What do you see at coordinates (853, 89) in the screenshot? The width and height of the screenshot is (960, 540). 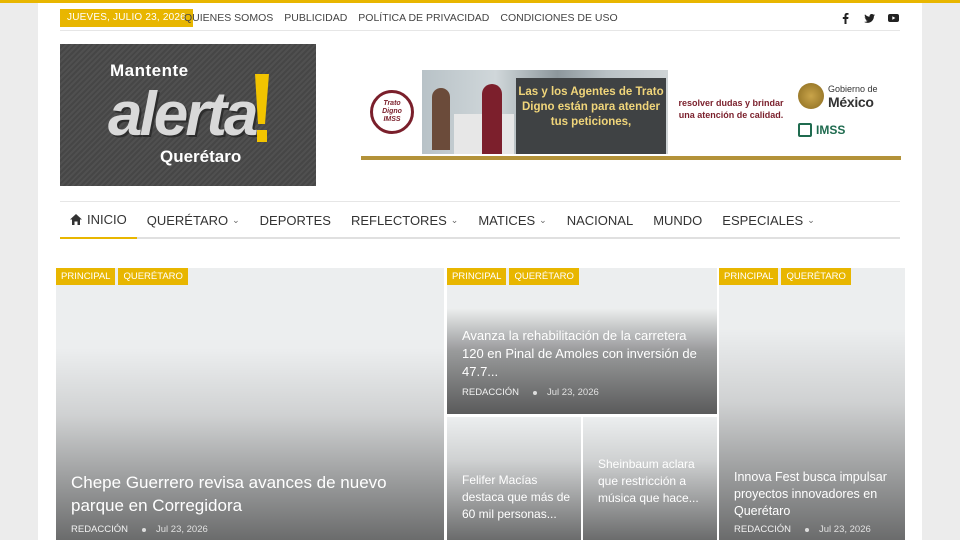 I see `gob-line-1: Gobierno de` at bounding box center [853, 89].